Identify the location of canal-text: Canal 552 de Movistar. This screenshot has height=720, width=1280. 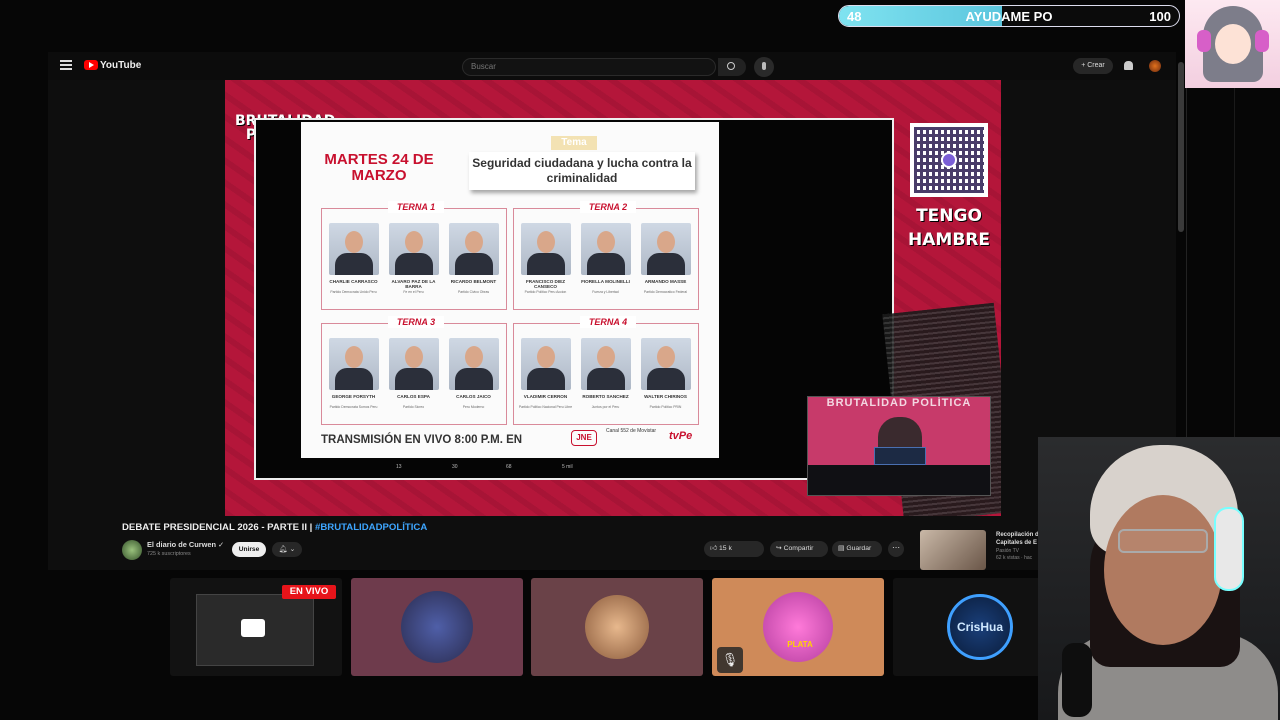
(631, 431).